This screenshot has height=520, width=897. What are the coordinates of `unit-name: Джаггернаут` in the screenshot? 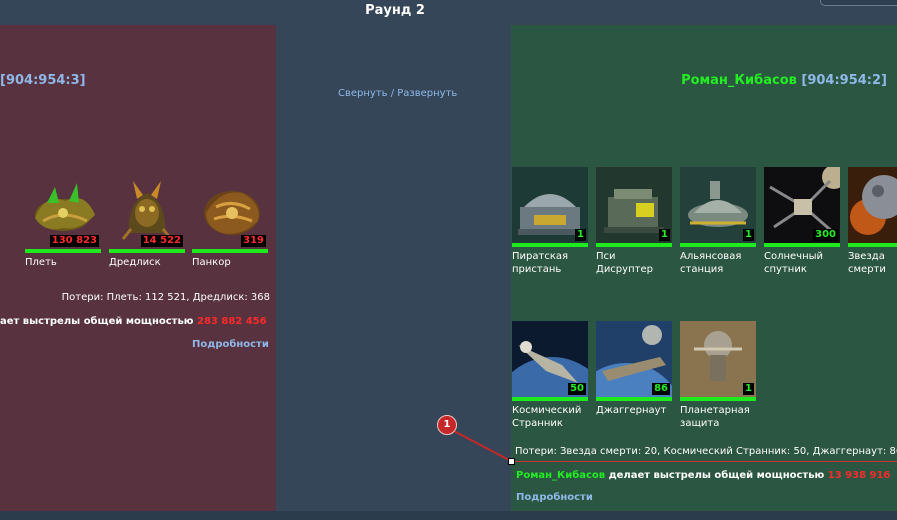 It's located at (631, 410).